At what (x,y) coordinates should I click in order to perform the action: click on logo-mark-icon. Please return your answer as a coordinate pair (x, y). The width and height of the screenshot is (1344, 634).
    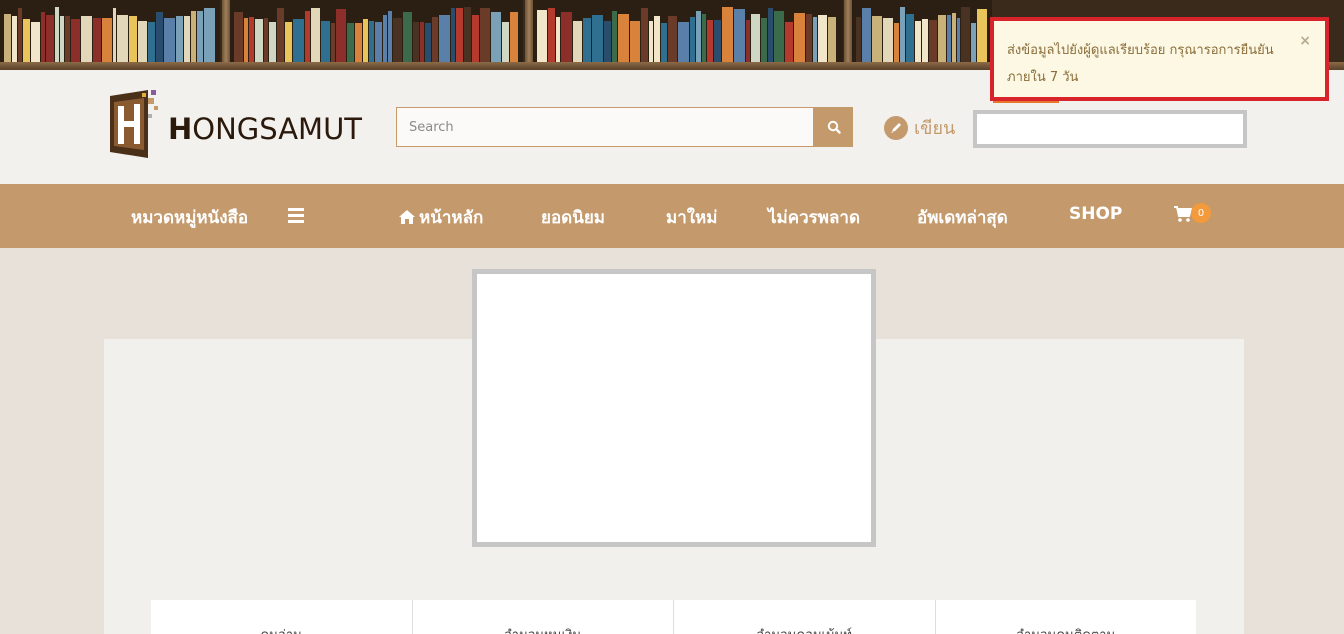
    Looking at the image, I should click on (133, 126).